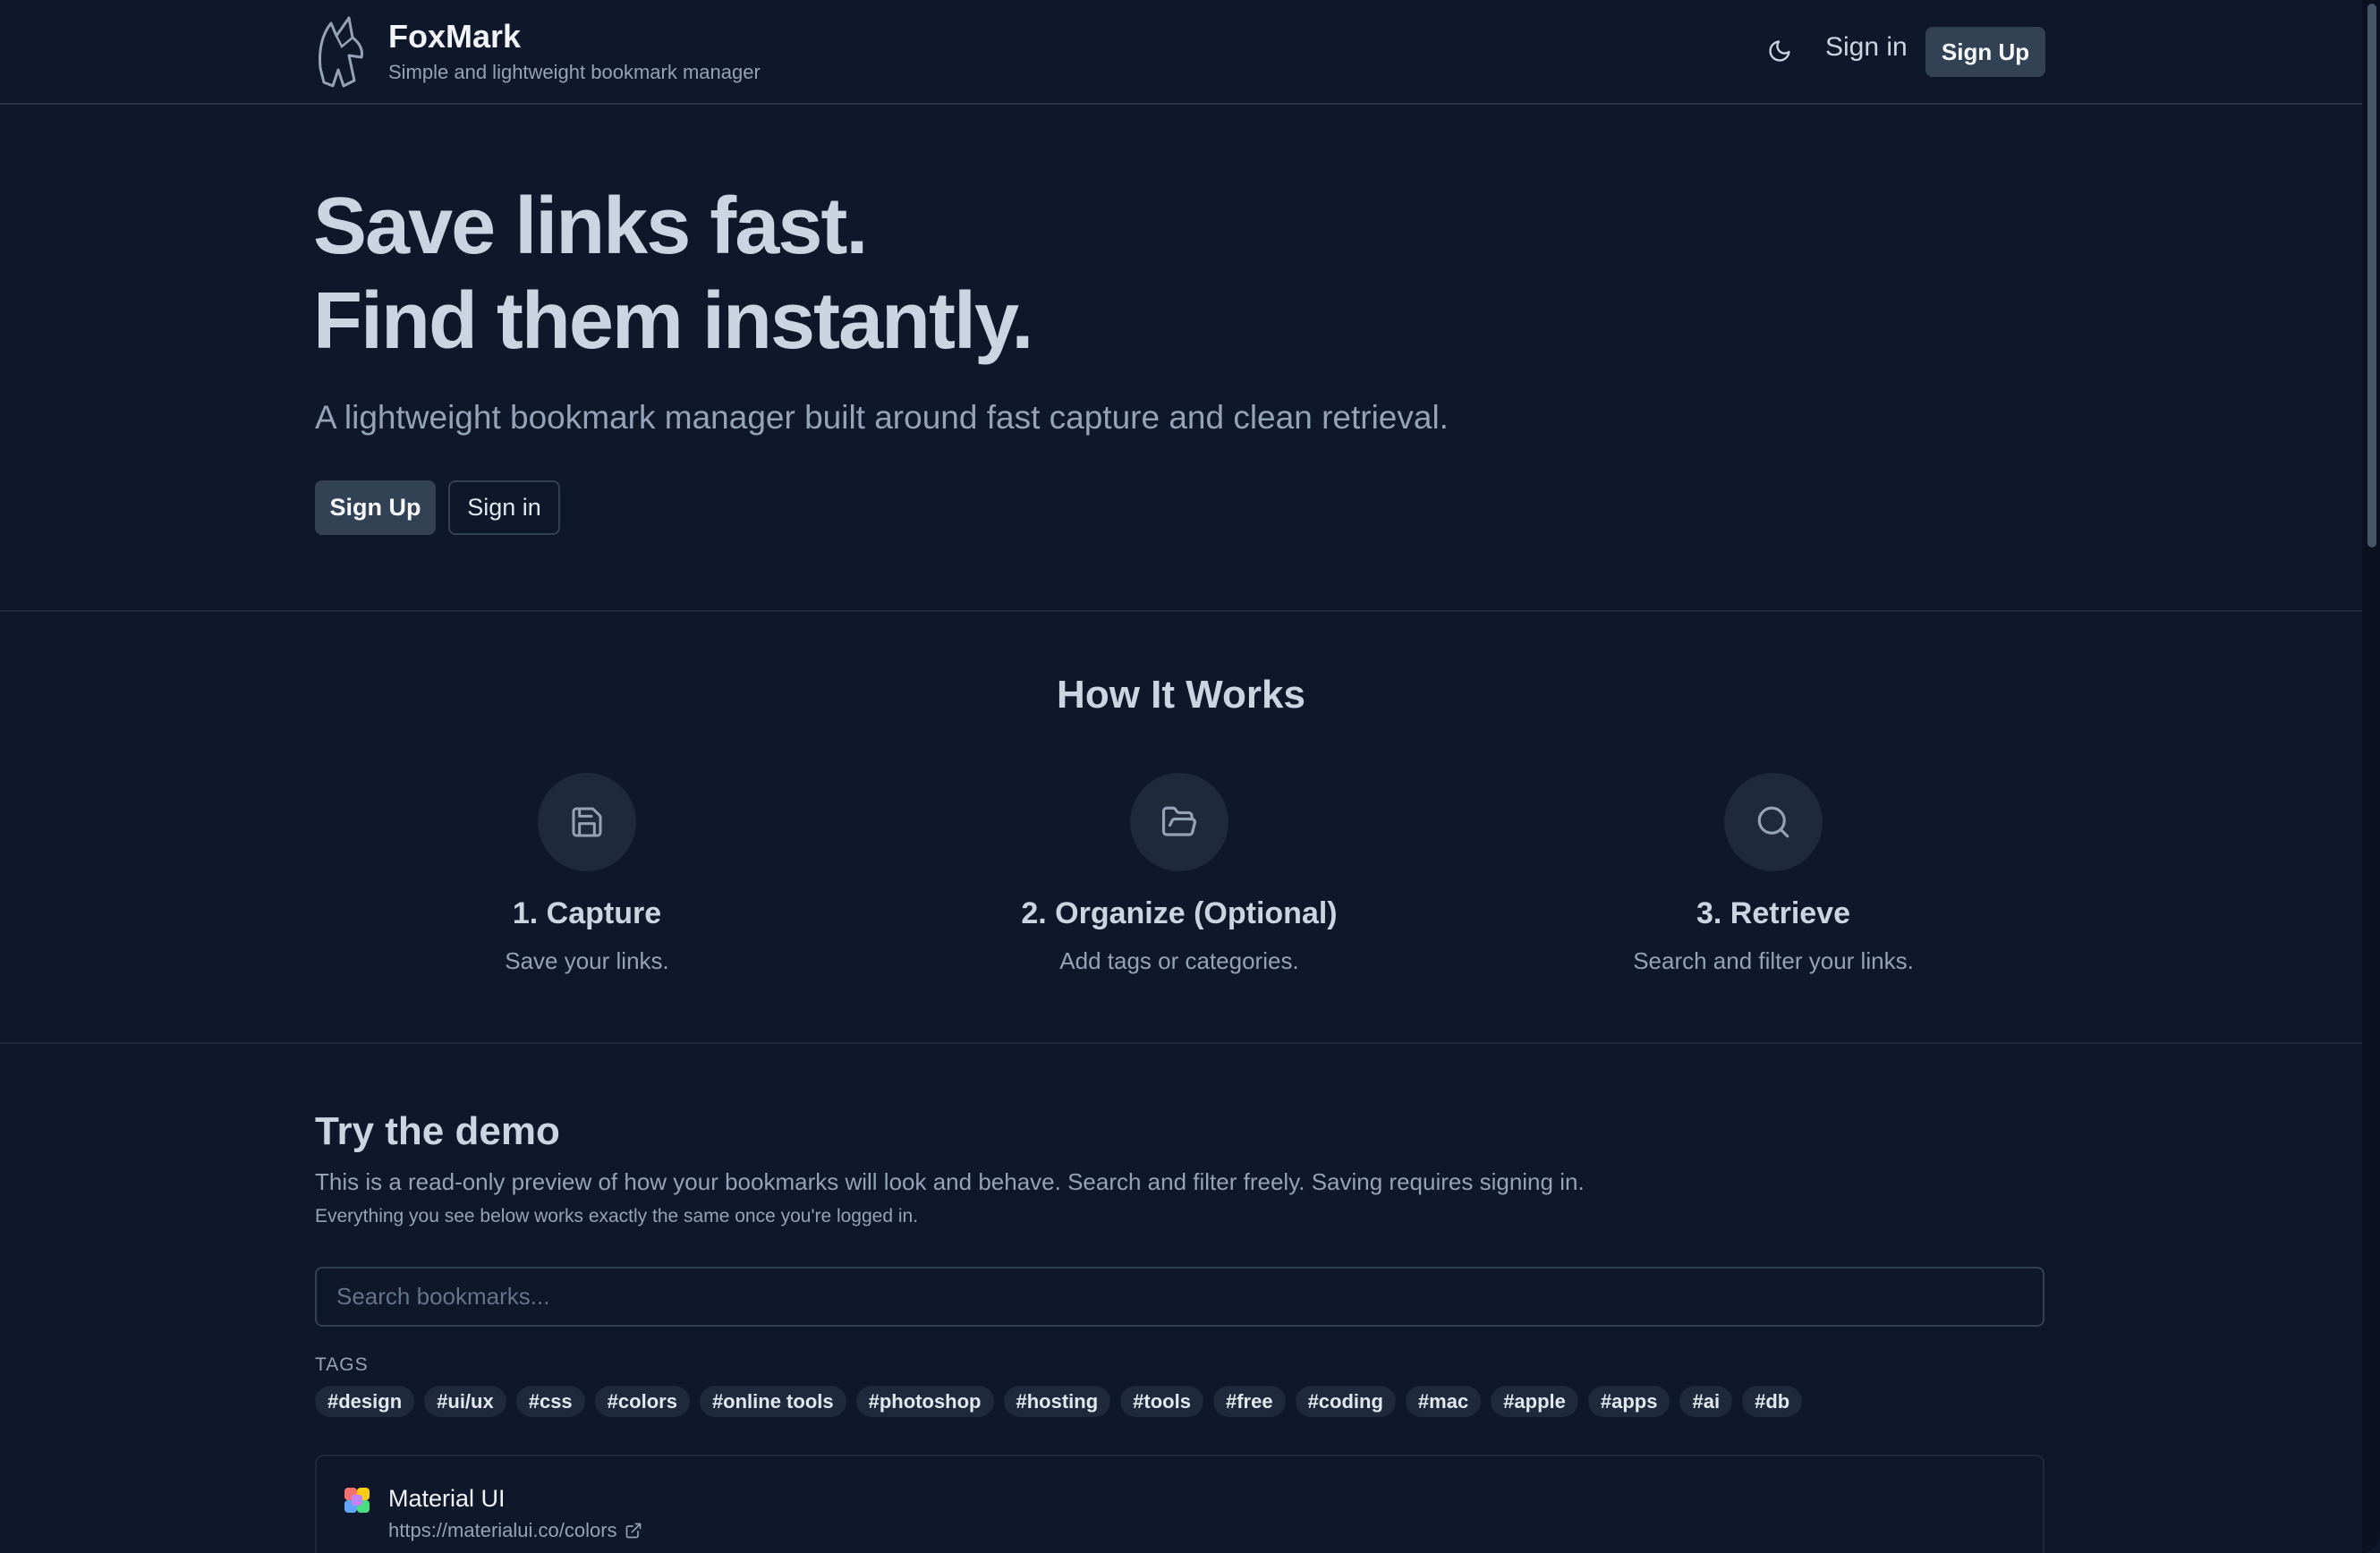 The height and width of the screenshot is (1553, 2380). Describe the element at coordinates (1772, 1401) in the screenshot. I see `tag-chip: #db` at that location.